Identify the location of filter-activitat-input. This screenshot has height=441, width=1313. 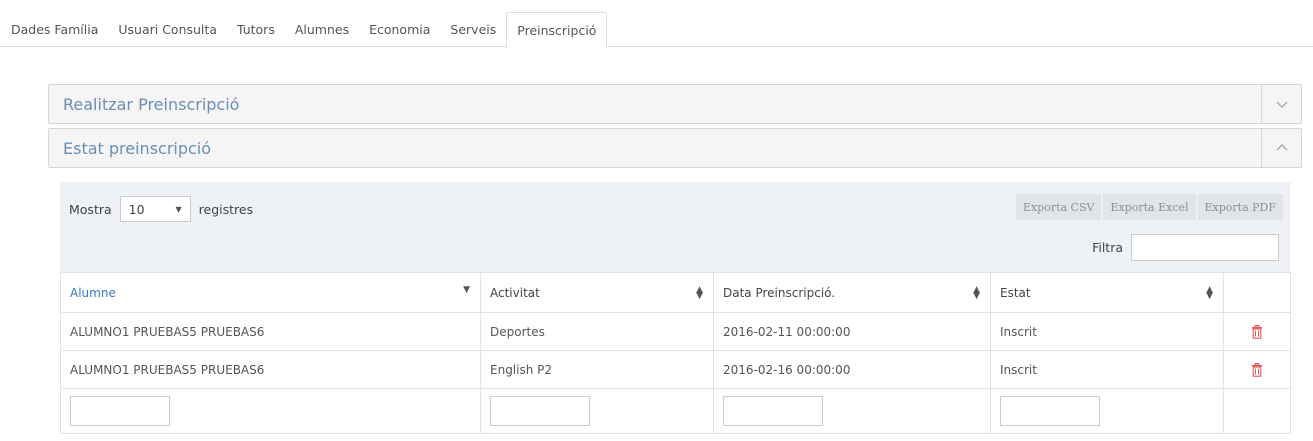
(540, 411).